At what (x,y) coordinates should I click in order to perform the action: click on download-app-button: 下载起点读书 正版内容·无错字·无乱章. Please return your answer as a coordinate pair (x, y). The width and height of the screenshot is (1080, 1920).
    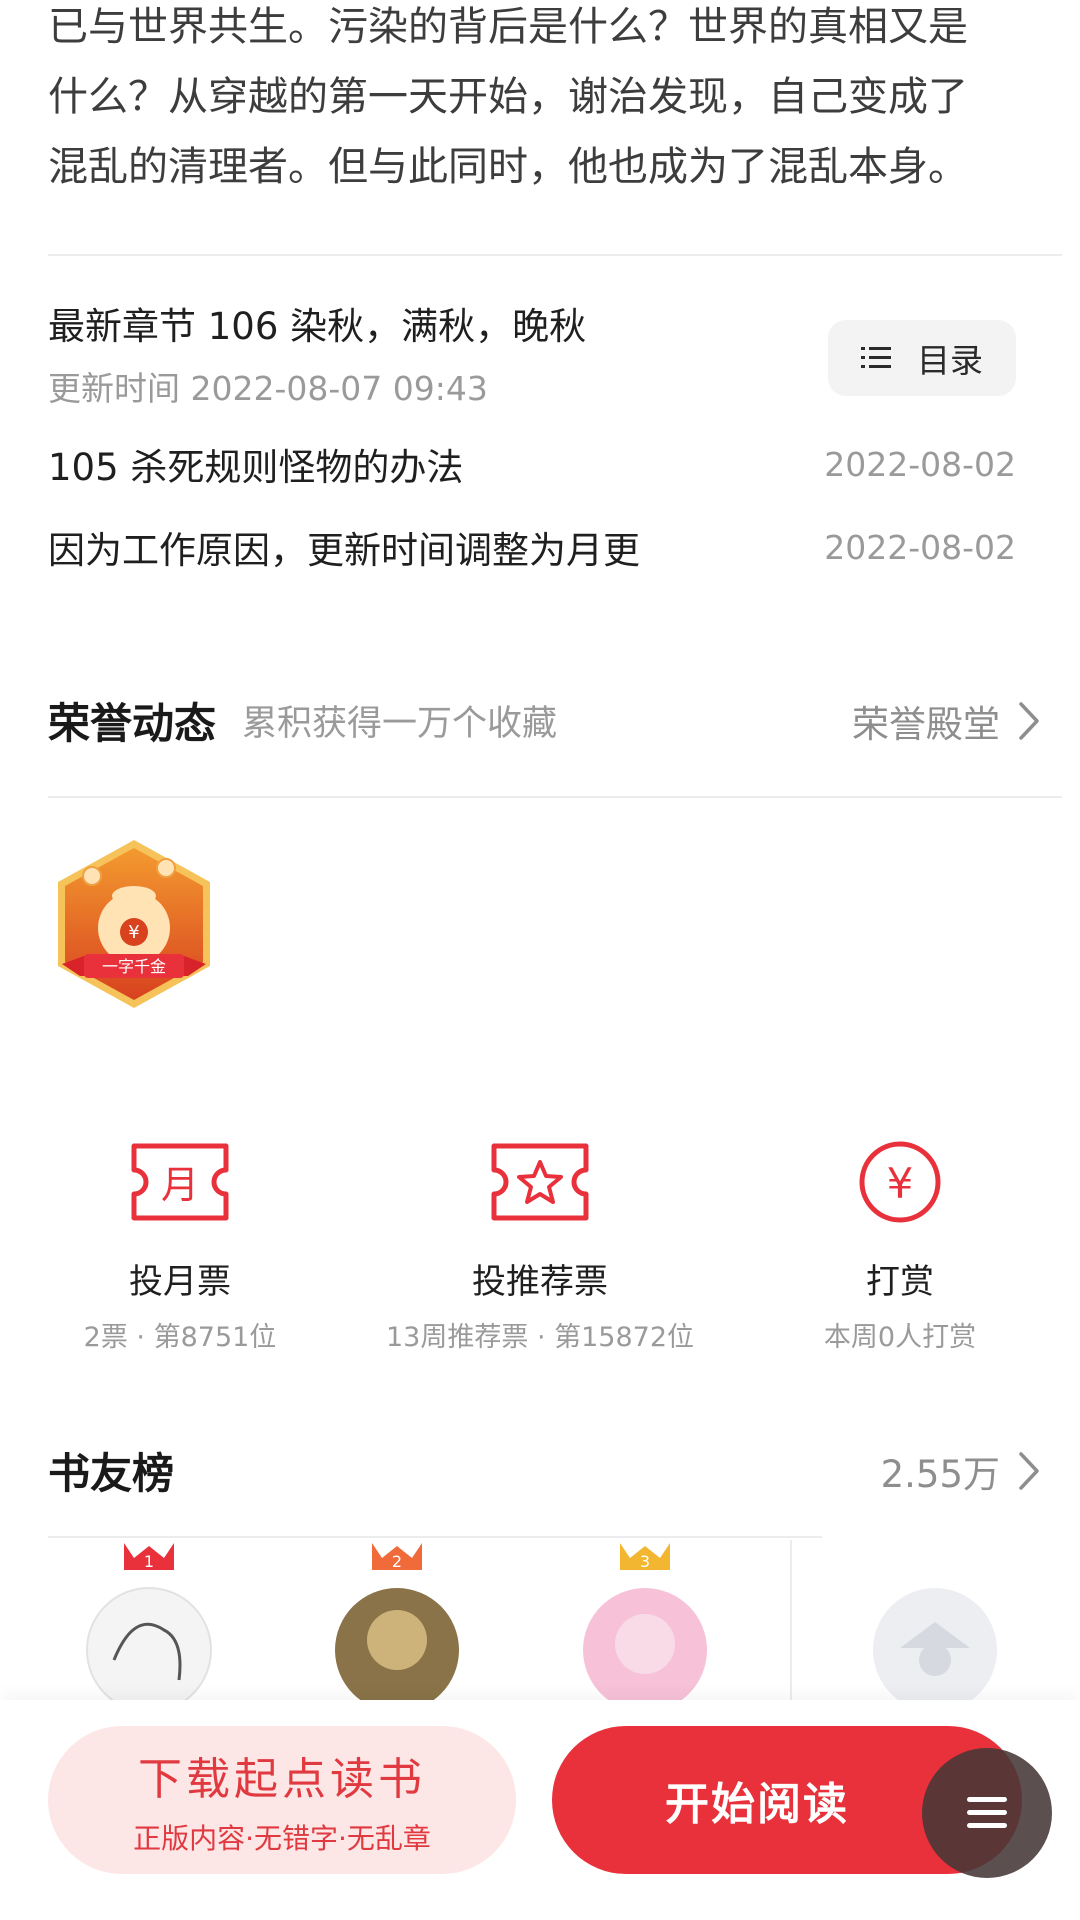
    Looking at the image, I should click on (282, 1800).